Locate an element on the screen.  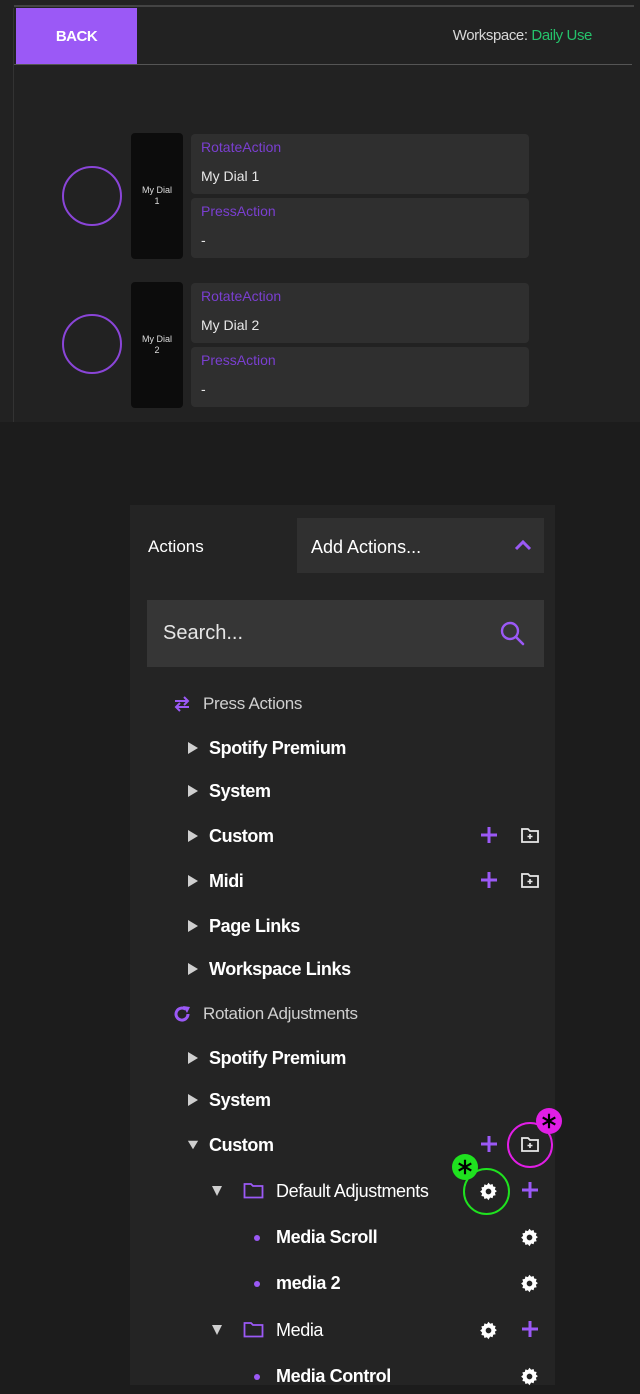
tree-item-custom-expanded: Custom is located at coordinates (342, 1145).